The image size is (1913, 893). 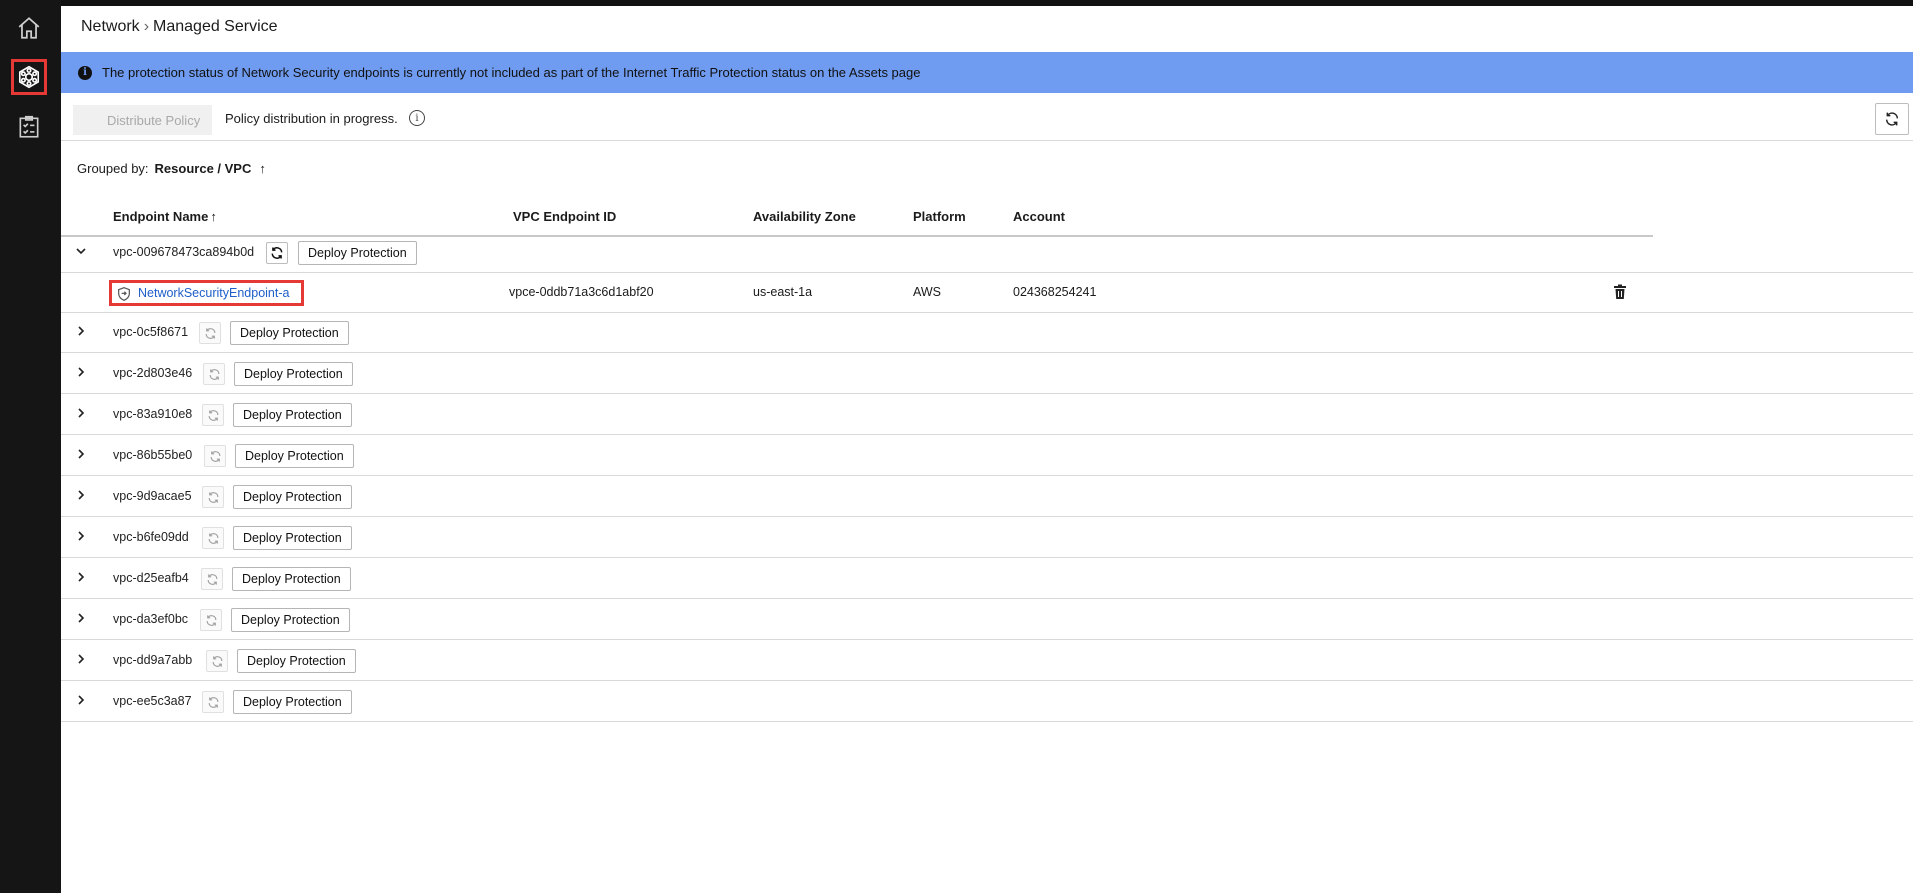 I want to click on vpc-name: vpc-2d803e46, so click(x=153, y=373).